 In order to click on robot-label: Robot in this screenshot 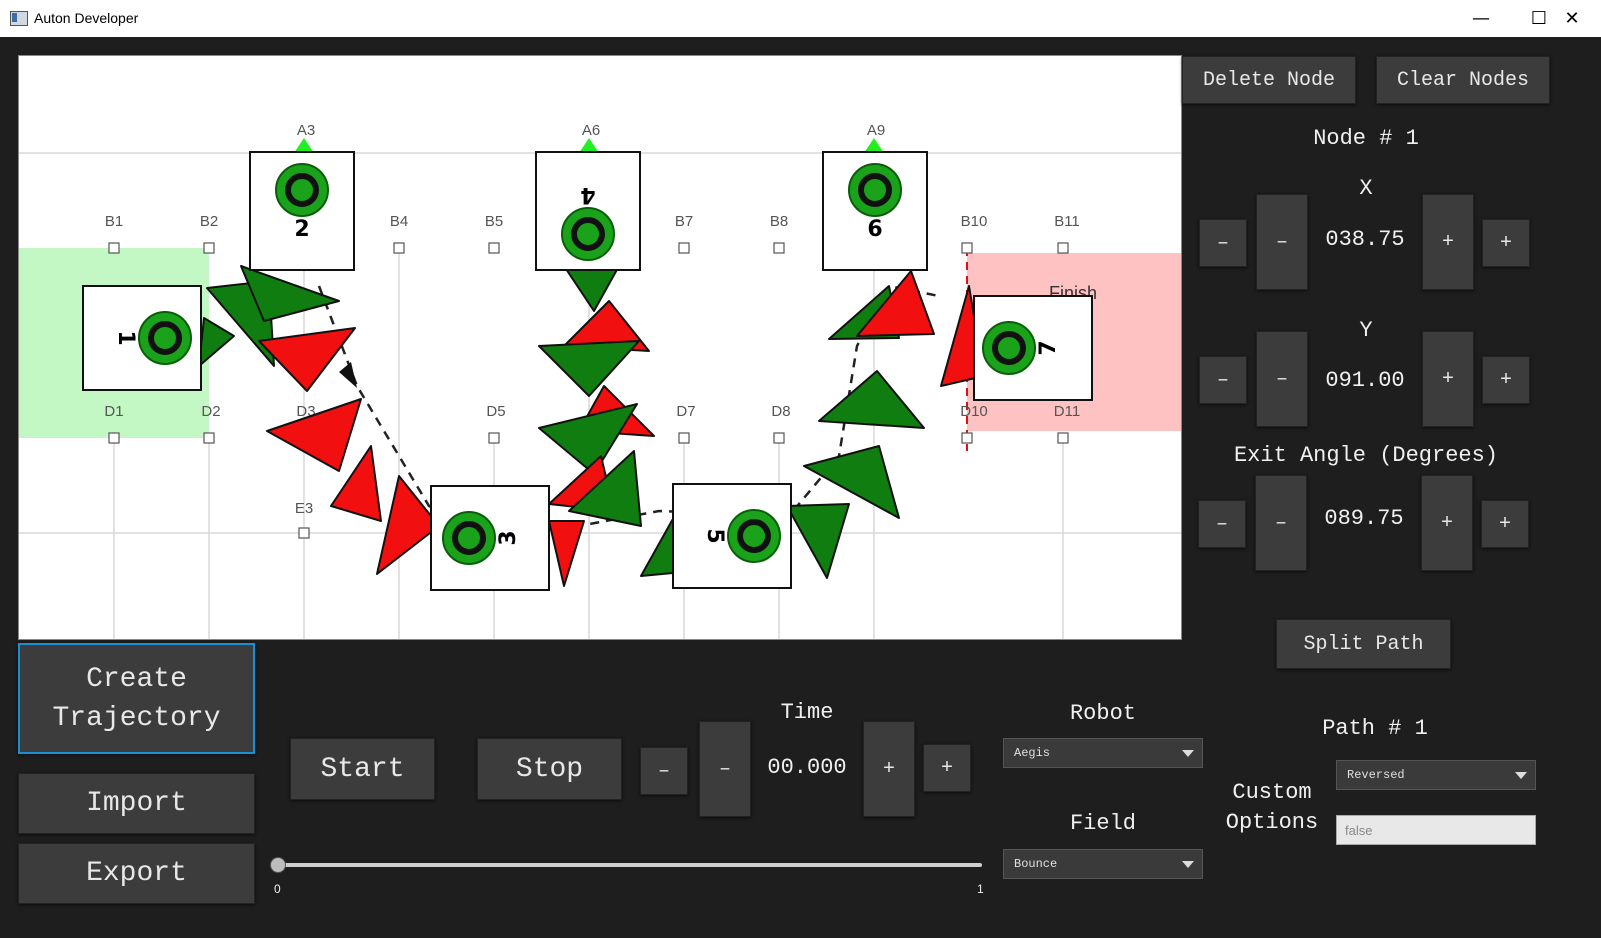, I will do `click(1102, 713)`.